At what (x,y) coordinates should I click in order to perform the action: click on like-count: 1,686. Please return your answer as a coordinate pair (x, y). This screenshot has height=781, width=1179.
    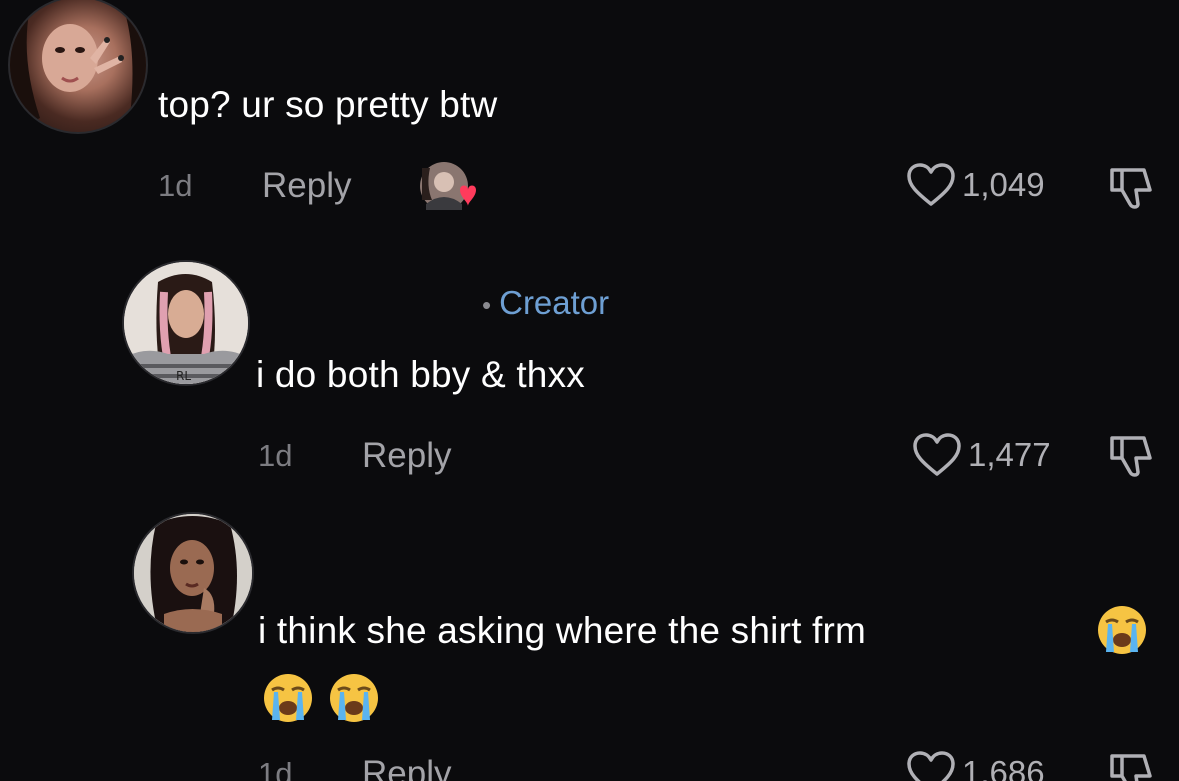
    Looking at the image, I should click on (1003, 767).